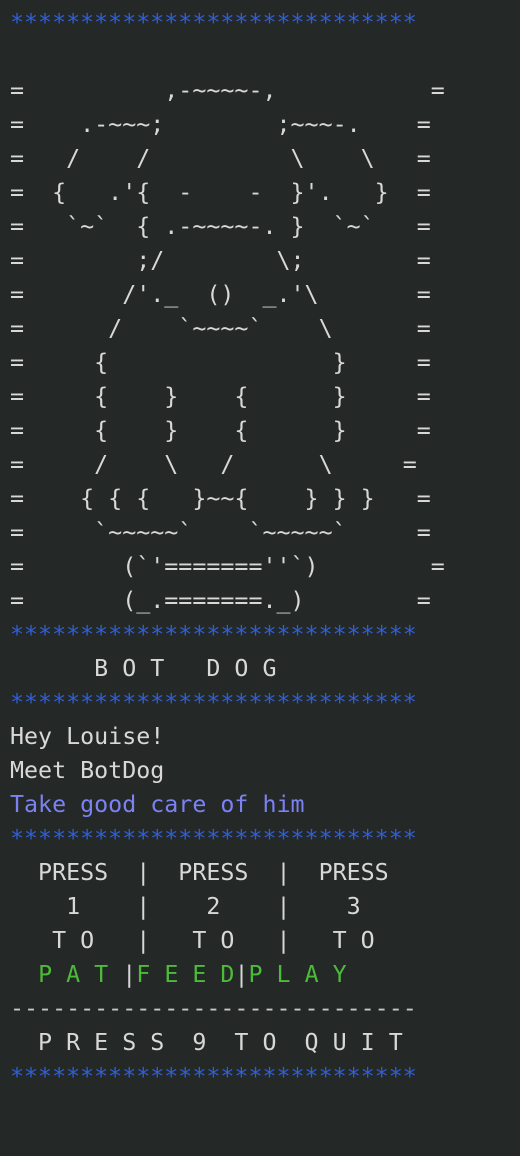 This screenshot has height=1156, width=520. Describe the element at coordinates (185, 974) in the screenshot. I see `action-feed: F E E D` at that location.